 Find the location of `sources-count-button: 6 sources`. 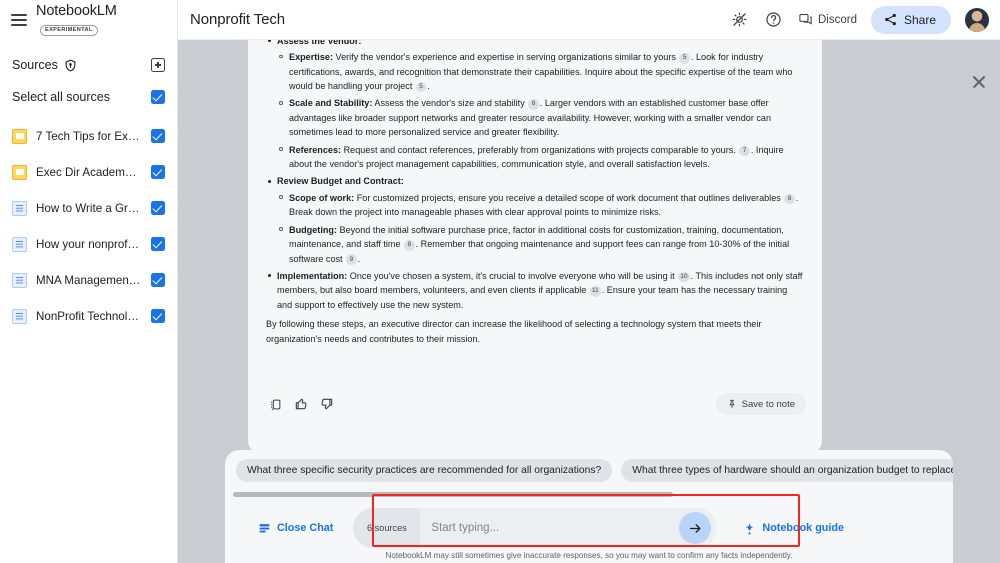

sources-count-button: 6 sources is located at coordinates (387, 528).